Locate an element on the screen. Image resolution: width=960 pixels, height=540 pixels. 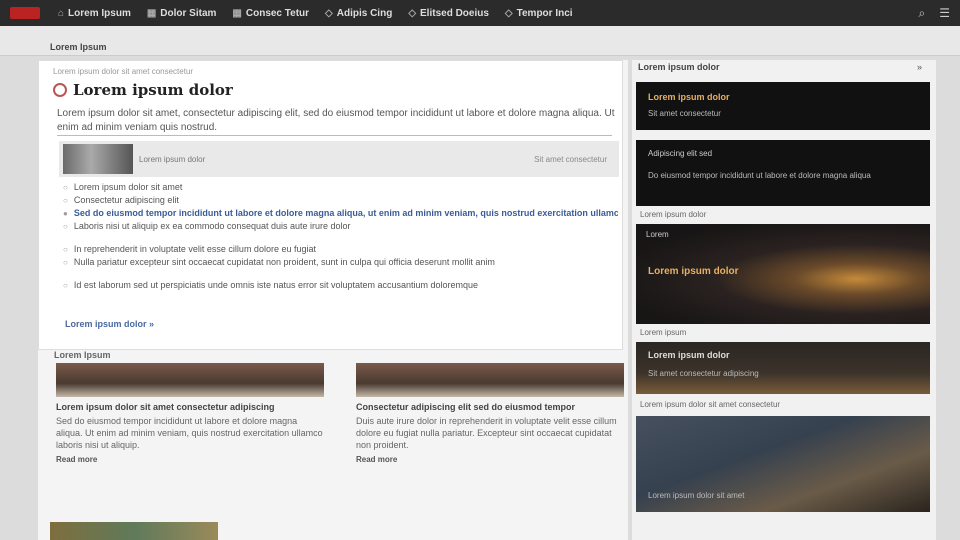
site-logo is located at coordinates (25, 13).